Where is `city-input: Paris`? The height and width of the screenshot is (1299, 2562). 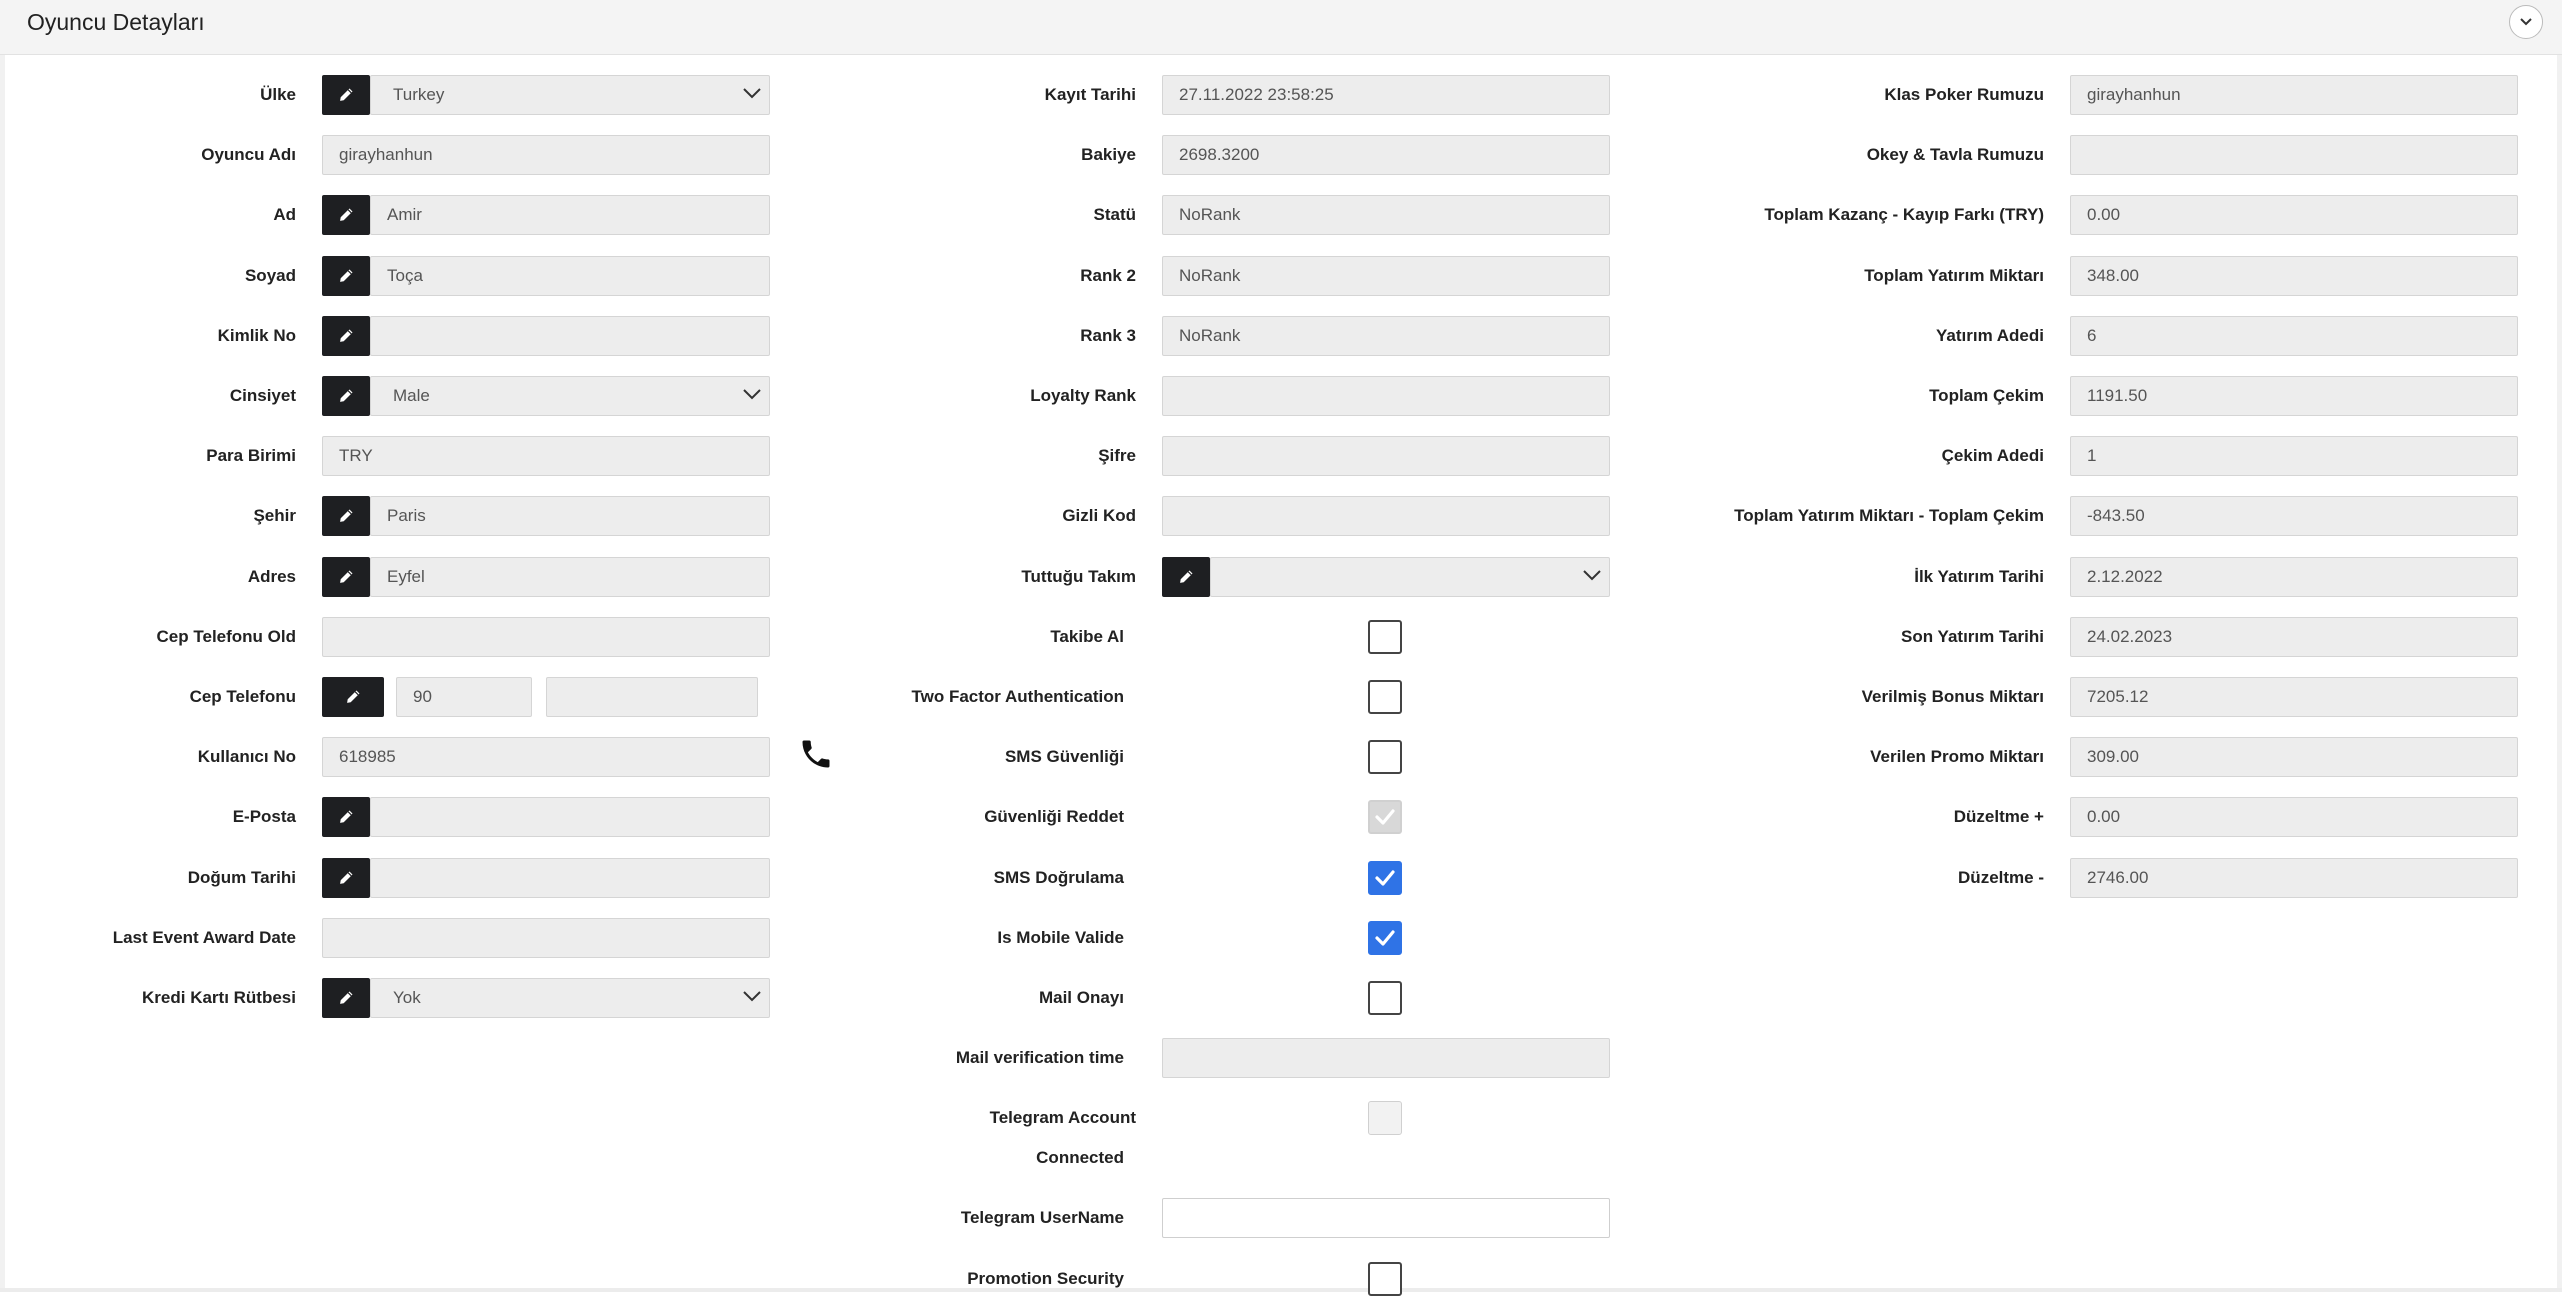
city-input: Paris is located at coordinates (570, 516).